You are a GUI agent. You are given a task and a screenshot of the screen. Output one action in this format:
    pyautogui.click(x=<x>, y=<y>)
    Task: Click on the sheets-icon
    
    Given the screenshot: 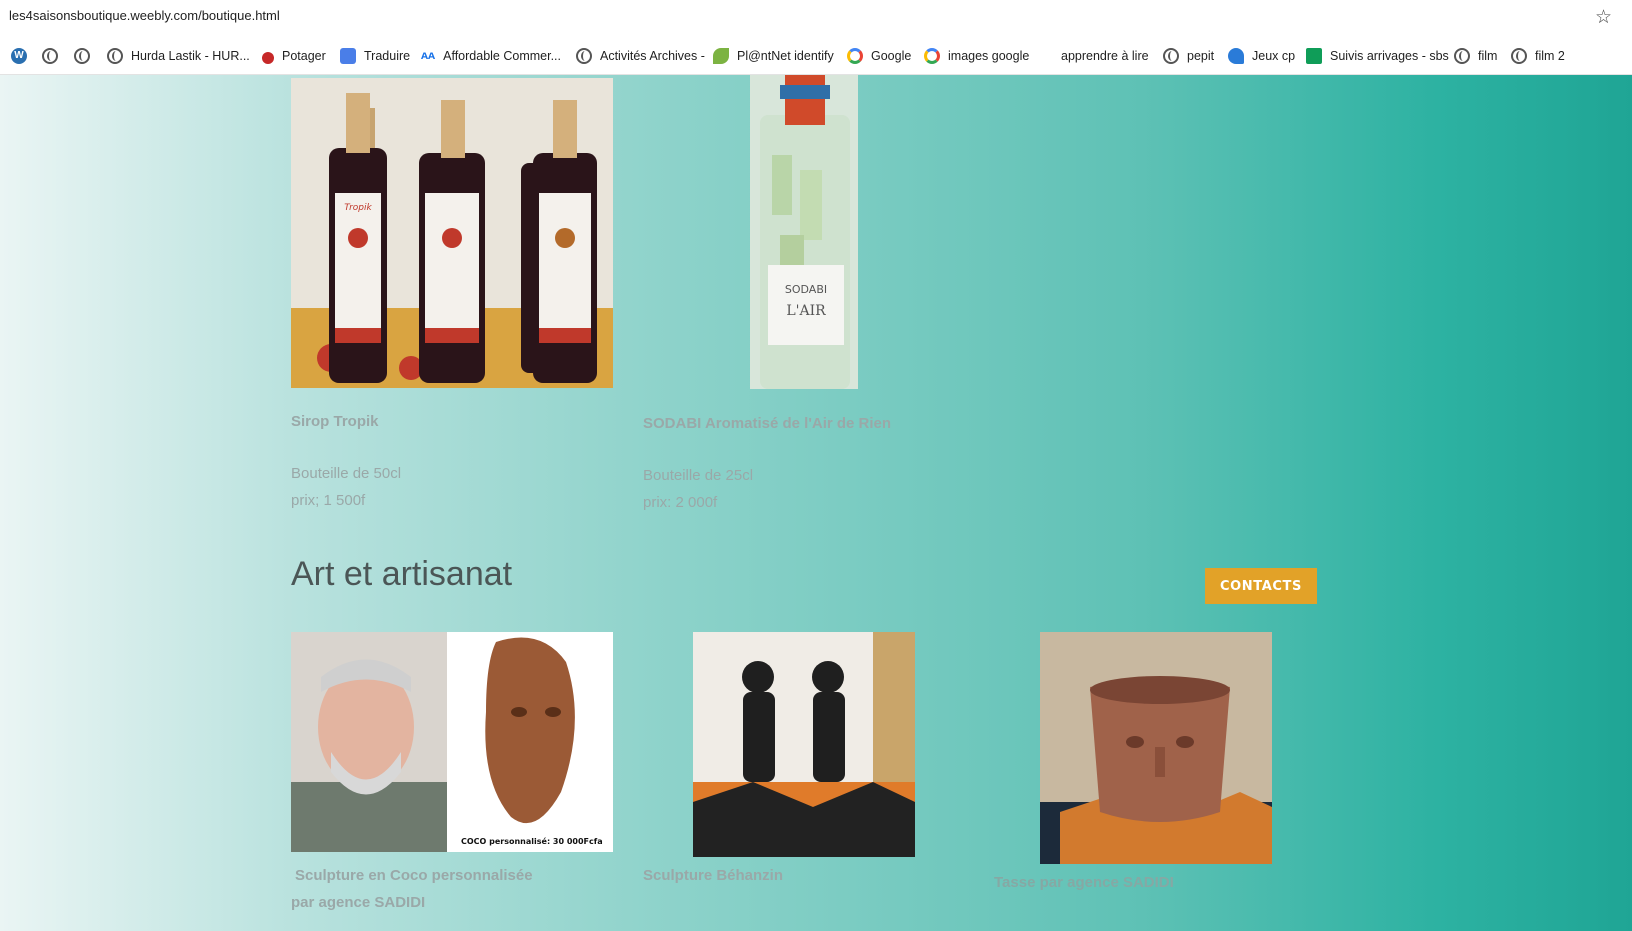 What is the action you would take?
    pyautogui.click(x=1314, y=56)
    